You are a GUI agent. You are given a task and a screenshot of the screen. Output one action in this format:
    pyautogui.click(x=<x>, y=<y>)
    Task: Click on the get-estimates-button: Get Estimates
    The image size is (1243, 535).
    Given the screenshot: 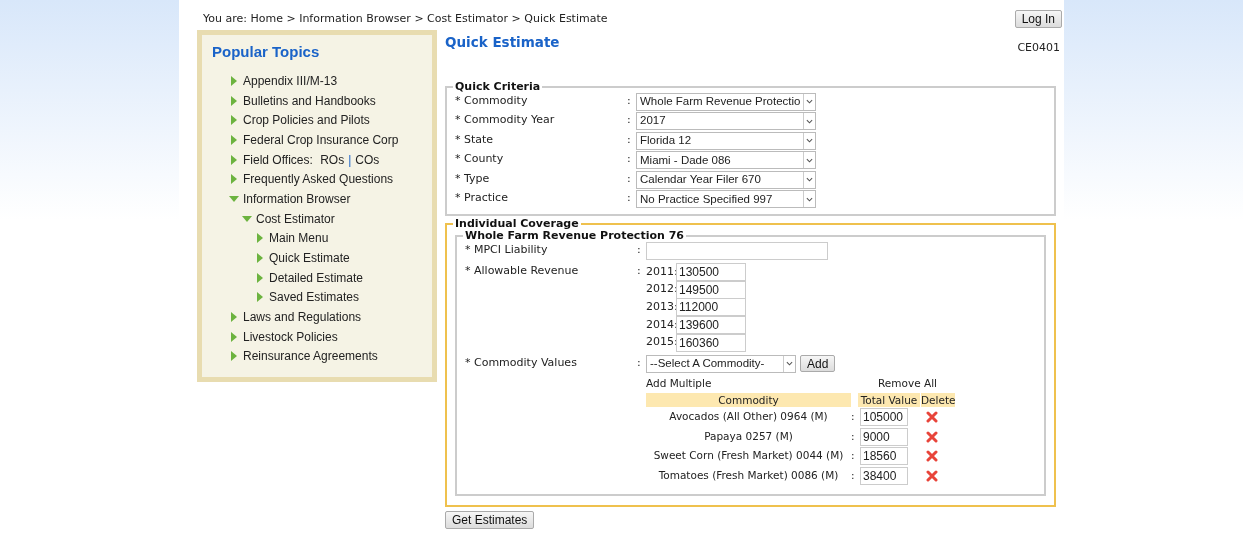 What is the action you would take?
    pyautogui.click(x=490, y=519)
    